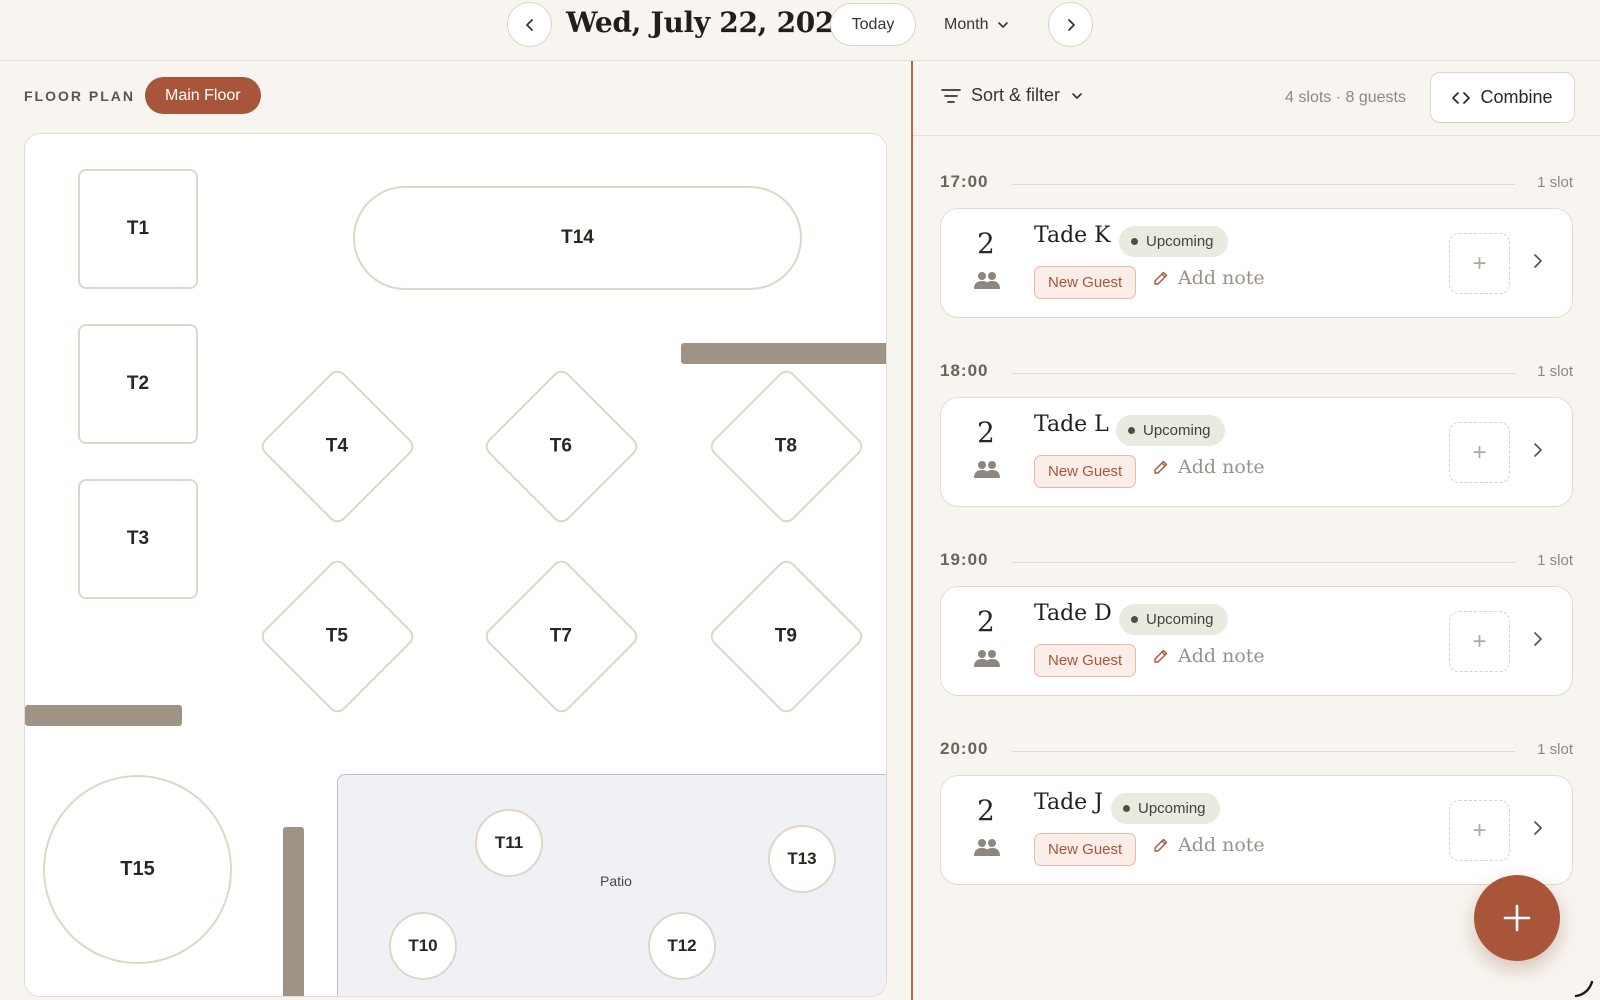 Image resolution: width=1600 pixels, height=1000 pixels. I want to click on table-t3: T3, so click(138, 539).